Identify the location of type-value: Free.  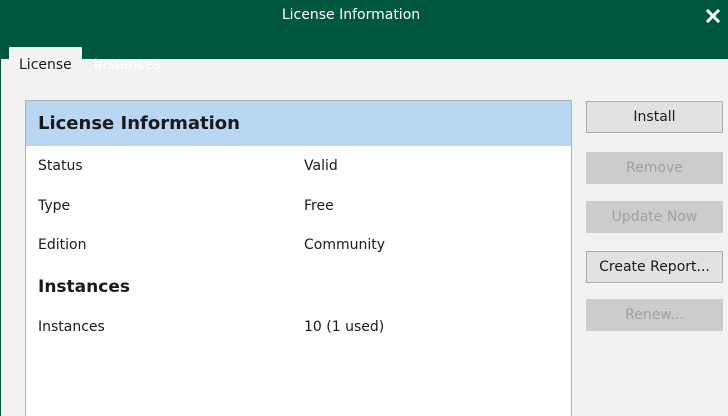
(319, 206).